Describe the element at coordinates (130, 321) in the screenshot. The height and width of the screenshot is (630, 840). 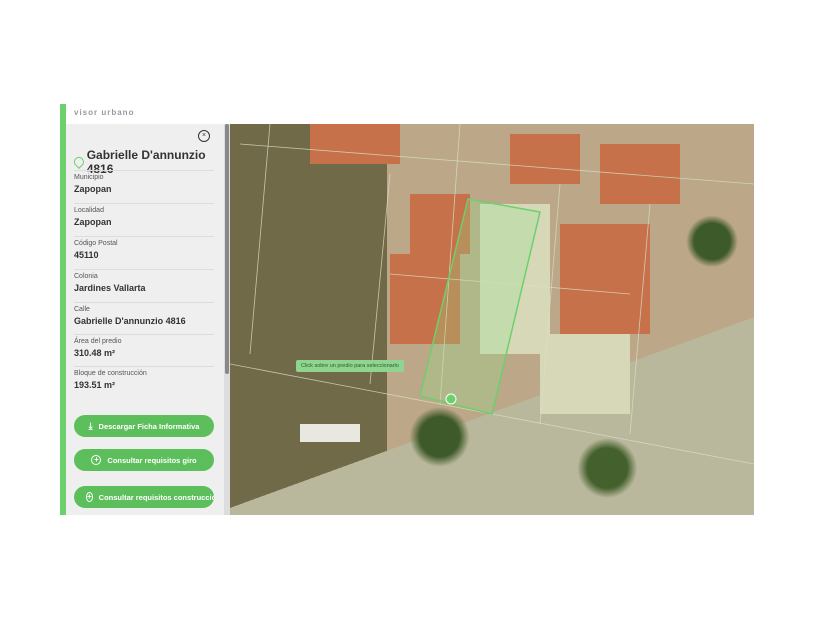
I see `field-value: Gabrielle D'annunzio 4816` at that location.